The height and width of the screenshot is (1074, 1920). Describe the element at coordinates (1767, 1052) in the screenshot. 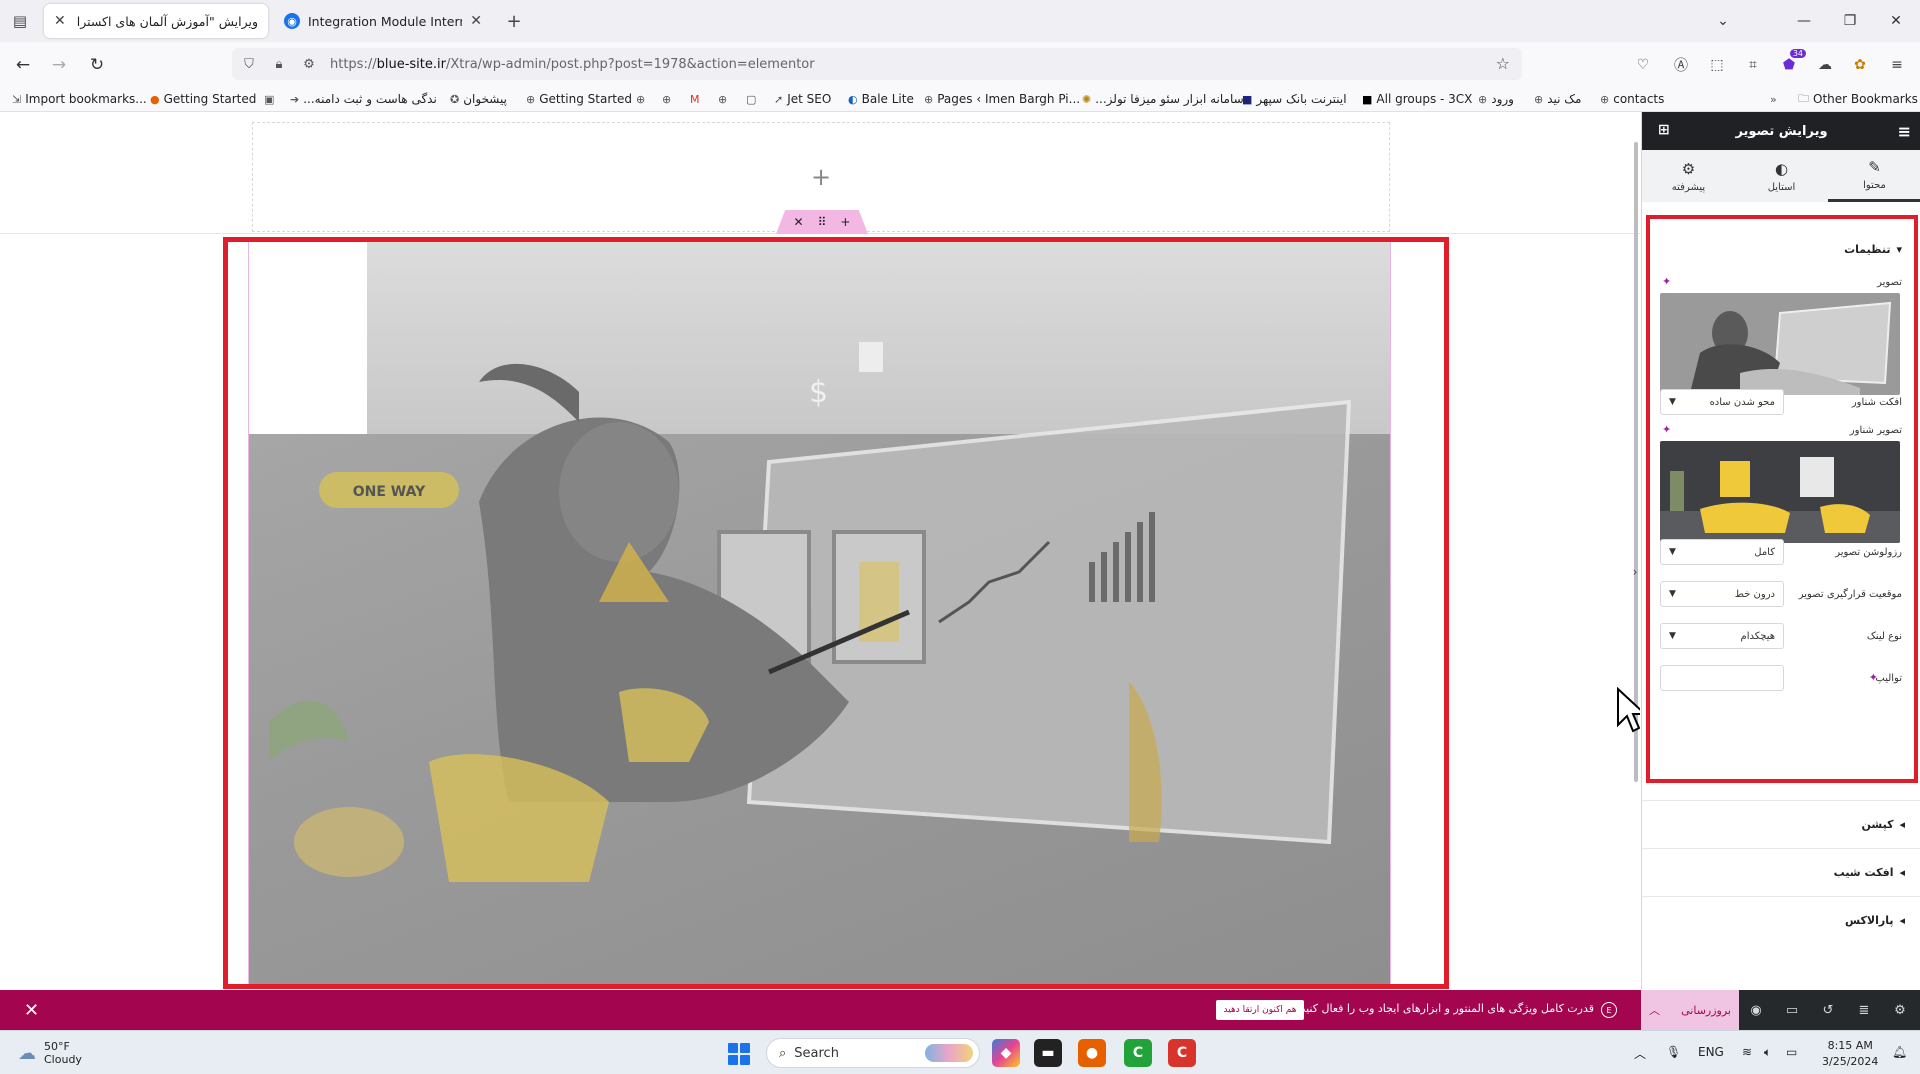

I see `volume-icon: 🔈︎` at that location.